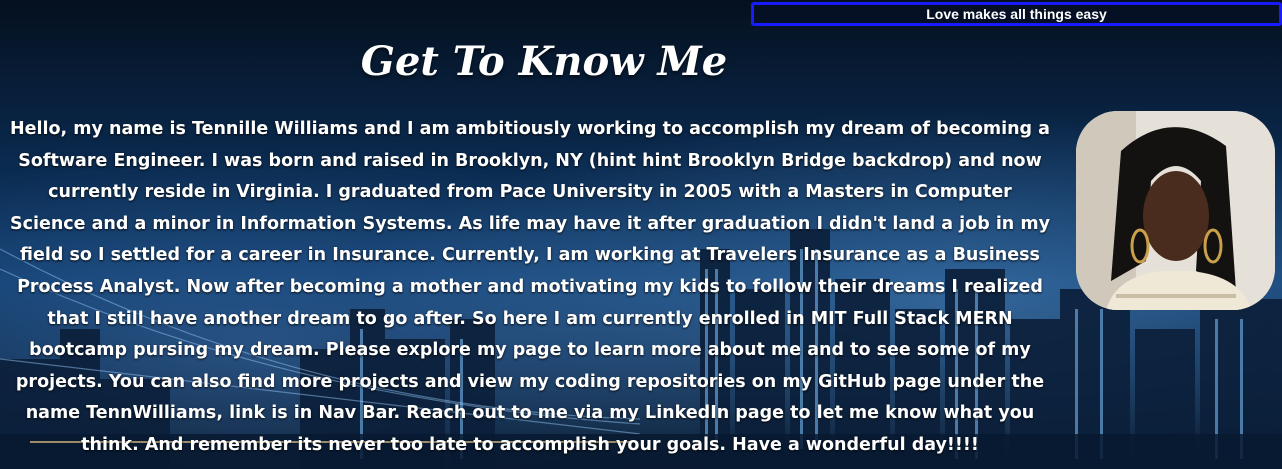 The image size is (1282, 469). Describe the element at coordinates (544, 61) in the screenshot. I see `page-title: Get To Know Me` at that location.